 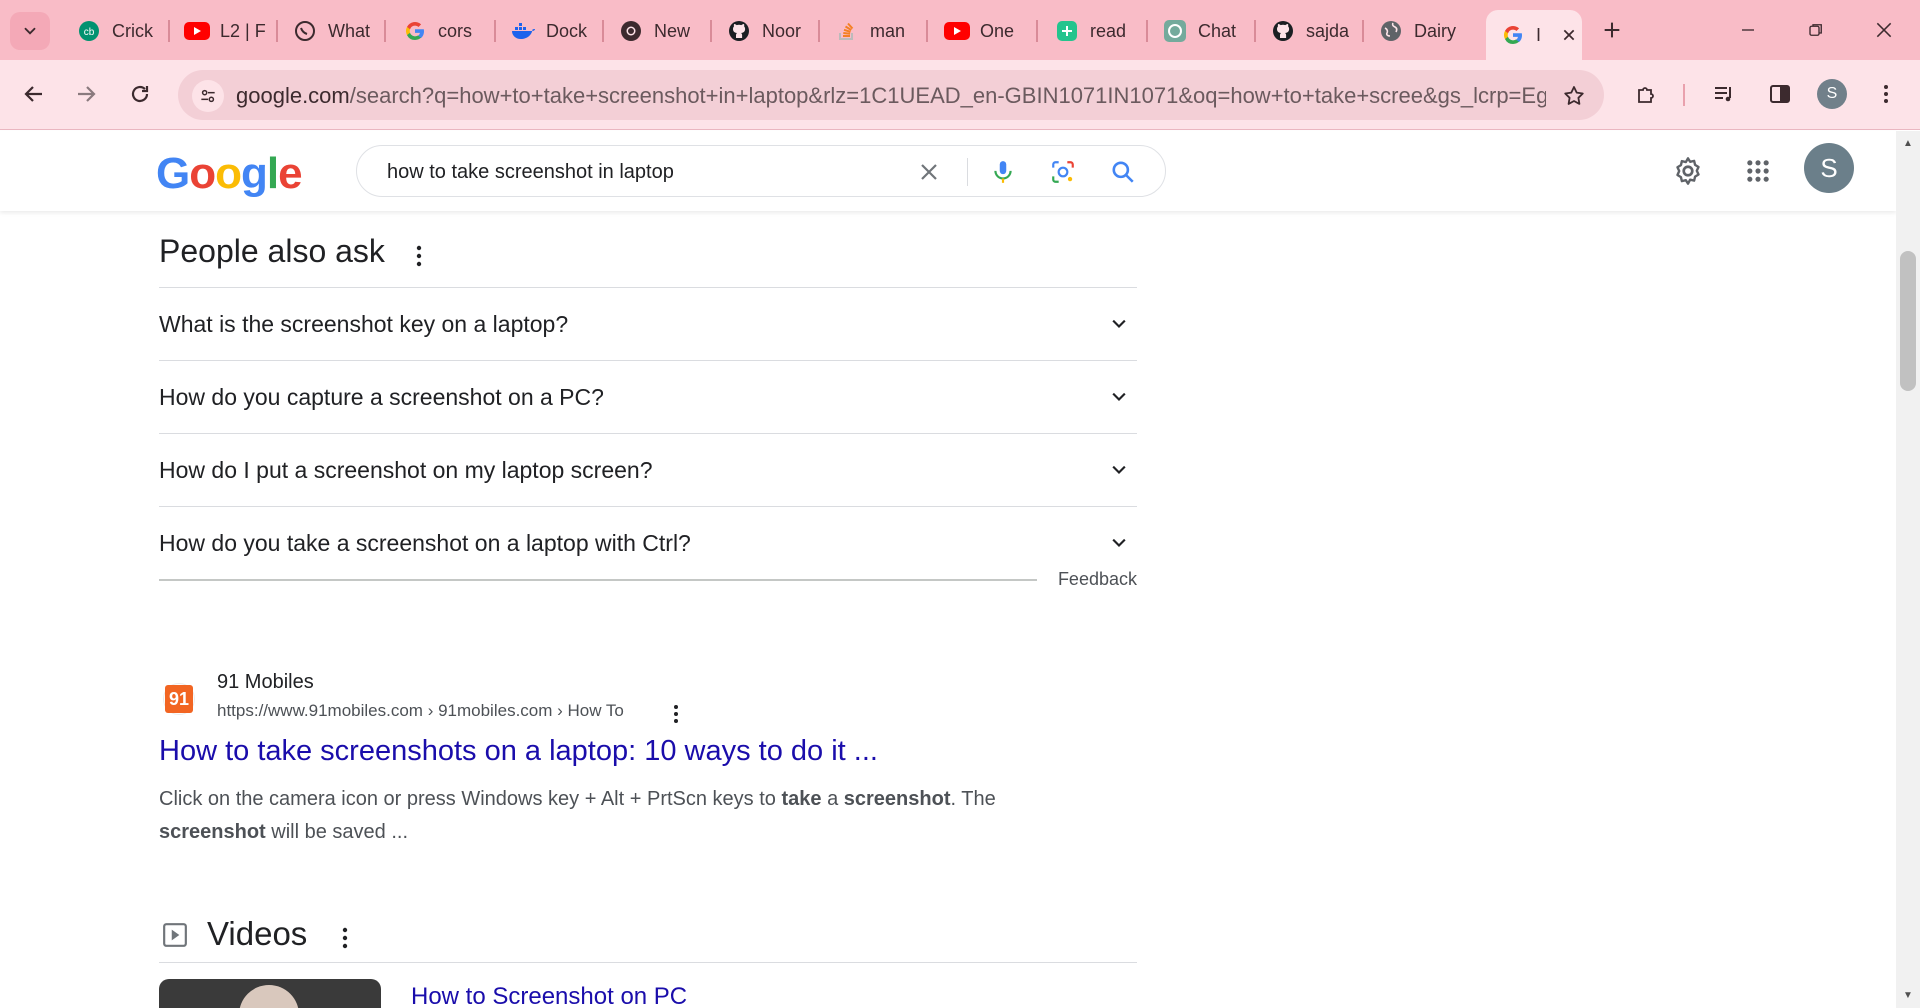 I want to click on google-account-avatar: S, so click(x=1829, y=168).